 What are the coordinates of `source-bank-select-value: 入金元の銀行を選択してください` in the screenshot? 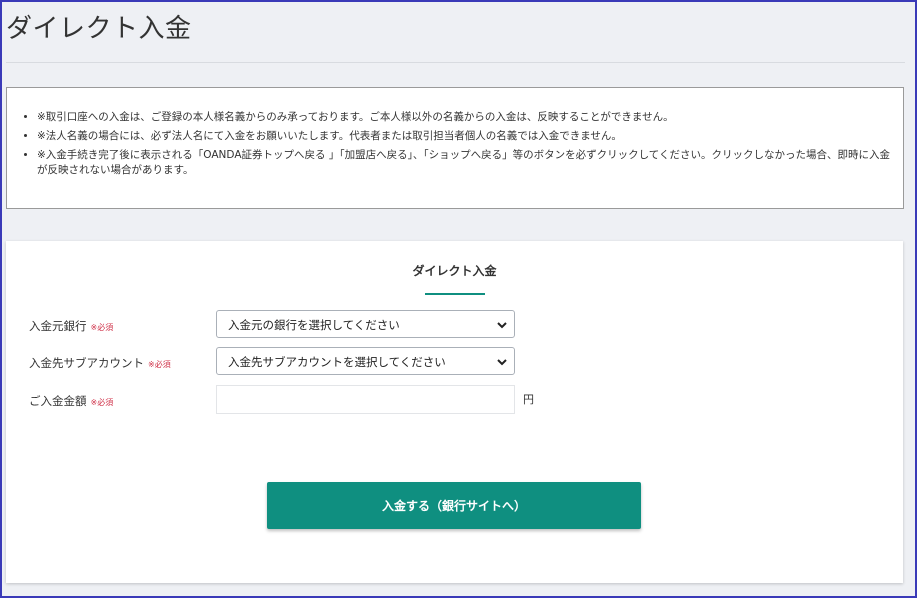 It's located at (314, 325).